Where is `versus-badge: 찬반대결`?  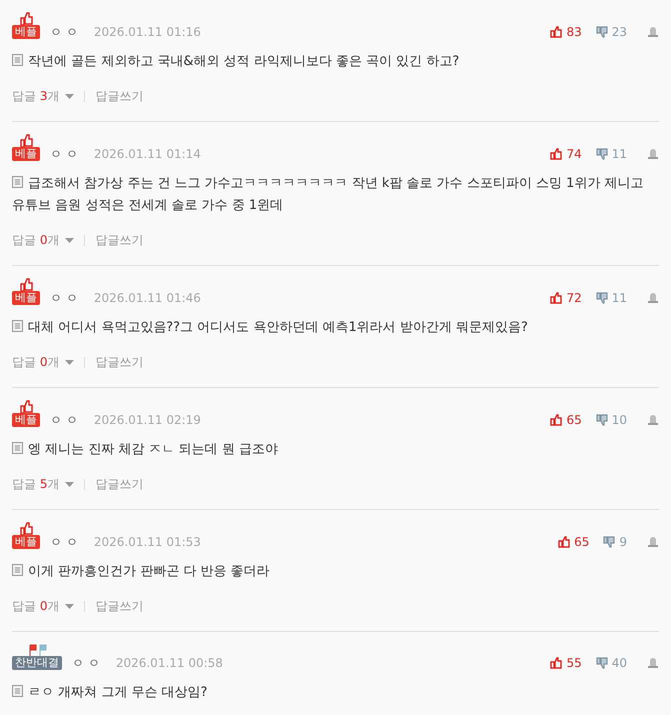 versus-badge: 찬반대결 is located at coordinates (37, 663).